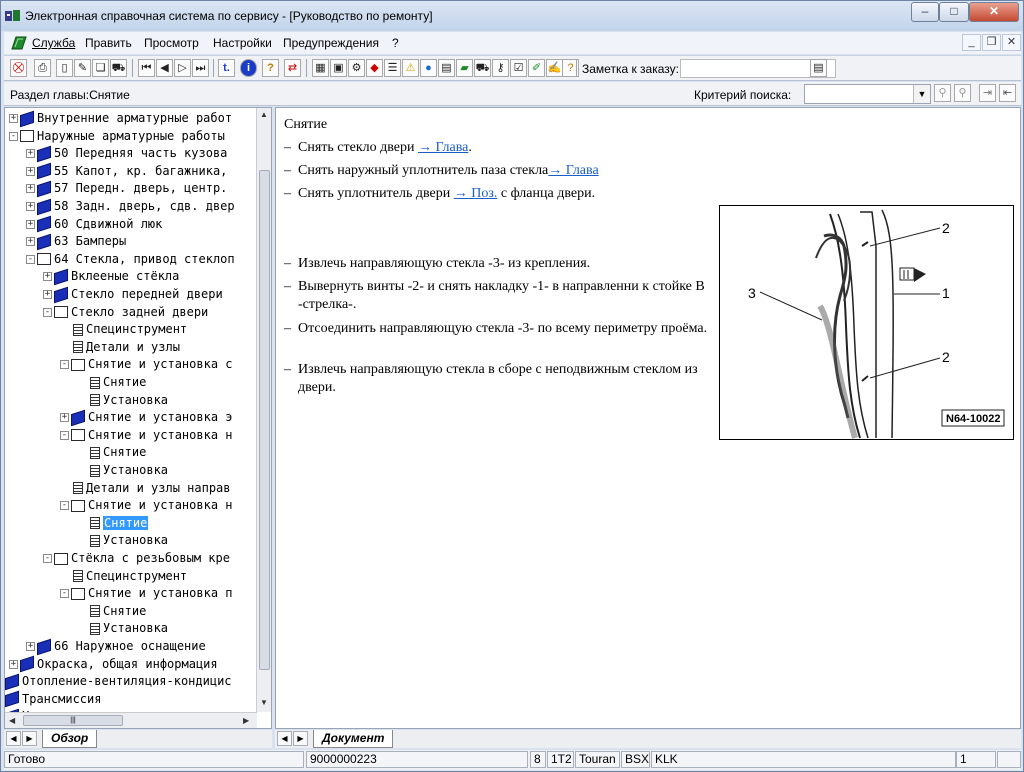 The image size is (1024, 772). Describe the element at coordinates (53, 700) in the screenshot. I see `tree-node: Трансмиссия` at that location.